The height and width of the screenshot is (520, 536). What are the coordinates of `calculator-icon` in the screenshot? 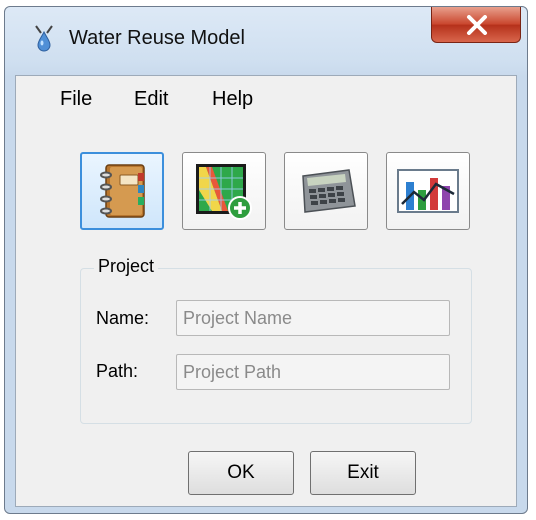 It's located at (329, 191).